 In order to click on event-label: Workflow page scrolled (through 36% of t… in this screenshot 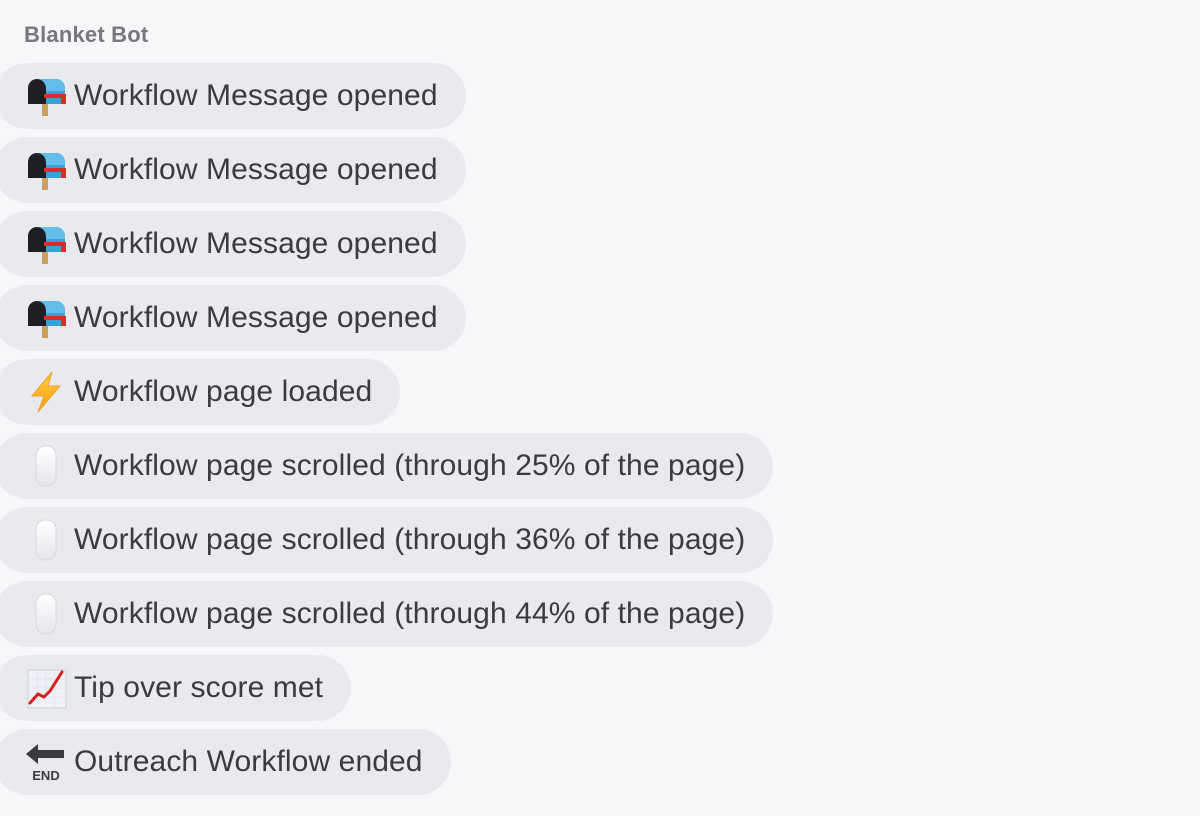, I will do `click(410, 539)`.